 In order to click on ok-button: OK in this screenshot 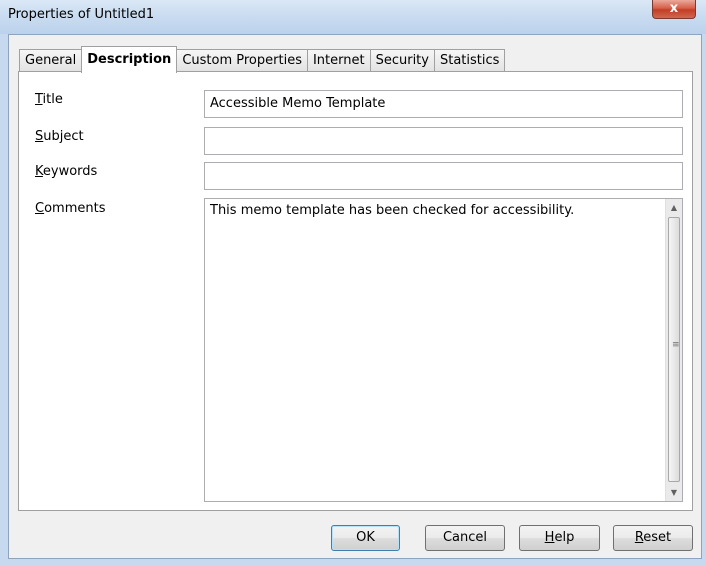, I will do `click(365, 538)`.